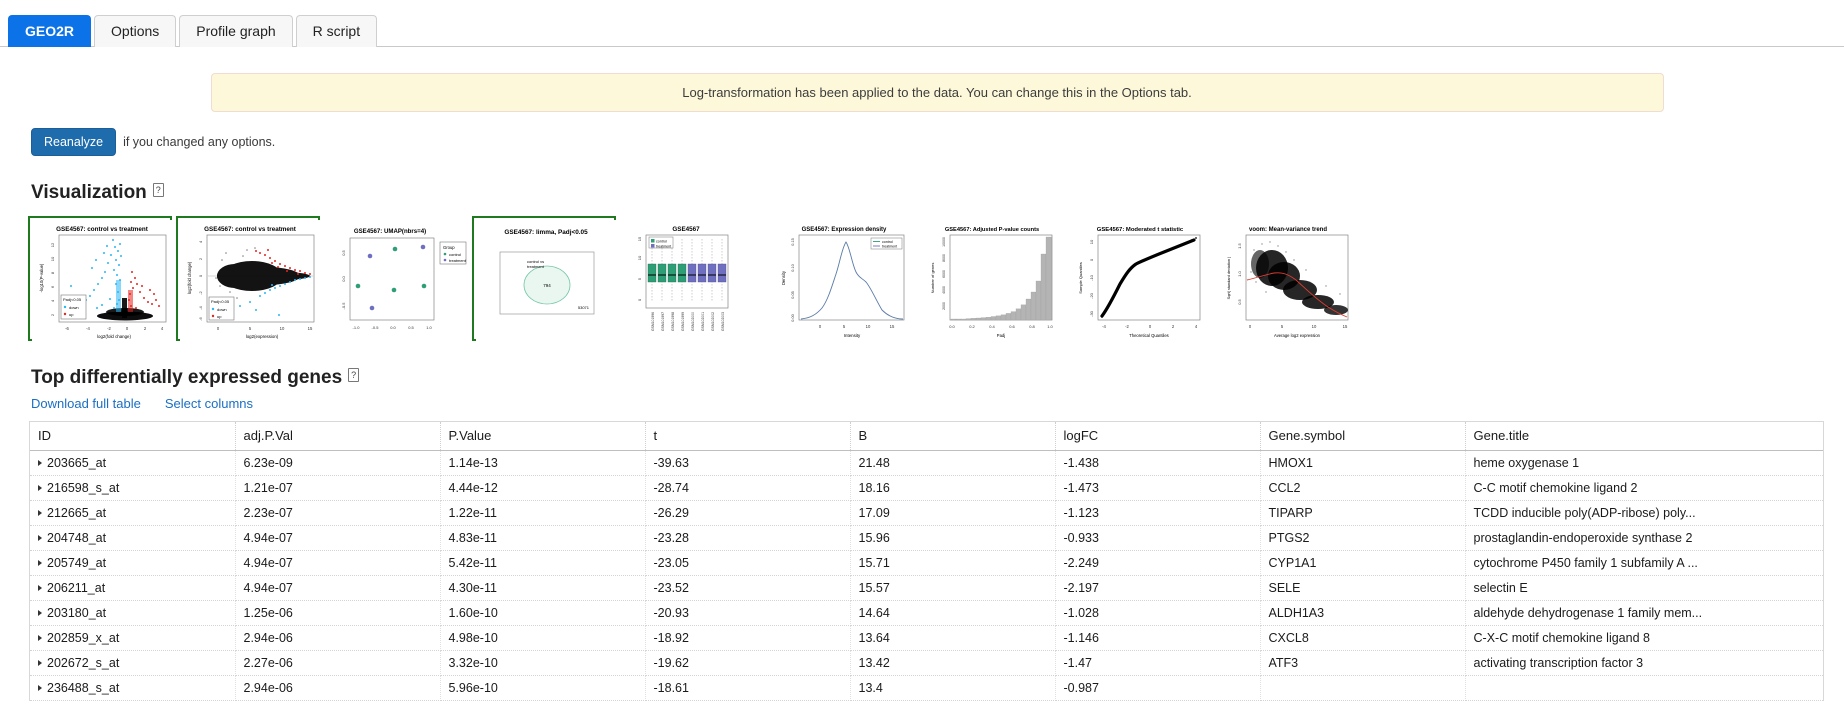 This screenshot has width=1844, height=707. What do you see at coordinates (41, 277) in the screenshot?
I see `svg-text: -log10(P-value)` at bounding box center [41, 277].